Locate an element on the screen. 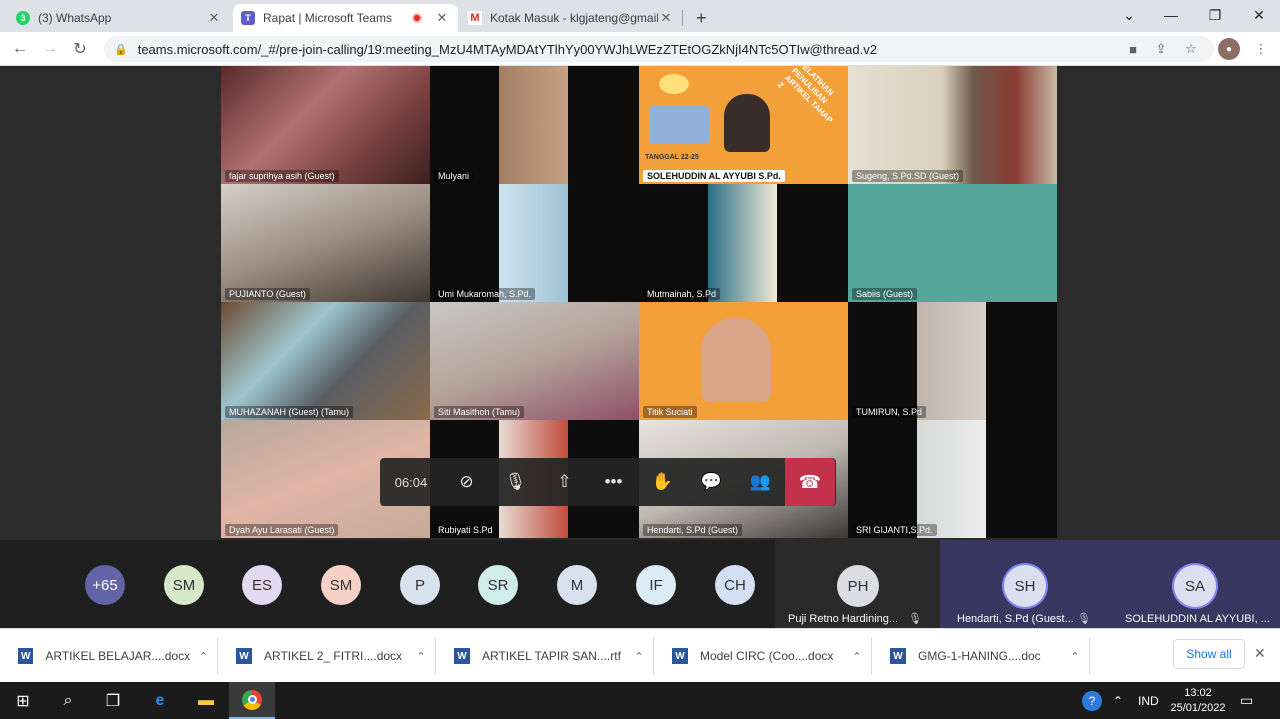  more-icon: ••• is located at coordinates (613, 481).